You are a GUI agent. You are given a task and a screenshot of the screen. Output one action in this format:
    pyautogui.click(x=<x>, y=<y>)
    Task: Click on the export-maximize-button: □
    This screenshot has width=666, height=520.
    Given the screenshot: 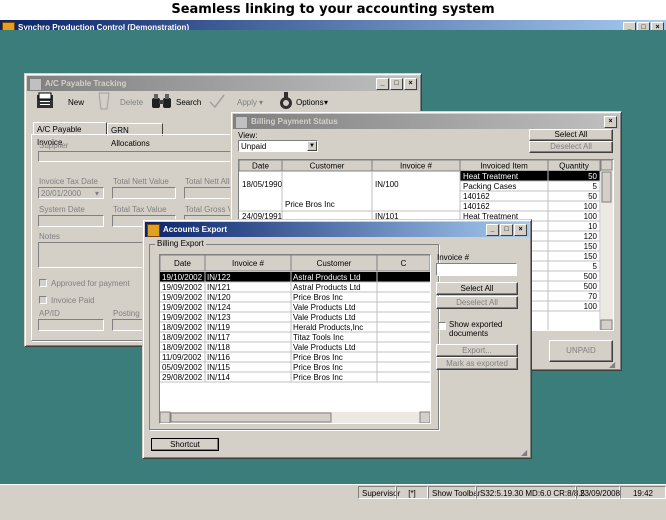 What is the action you would take?
    pyautogui.click(x=506, y=230)
    